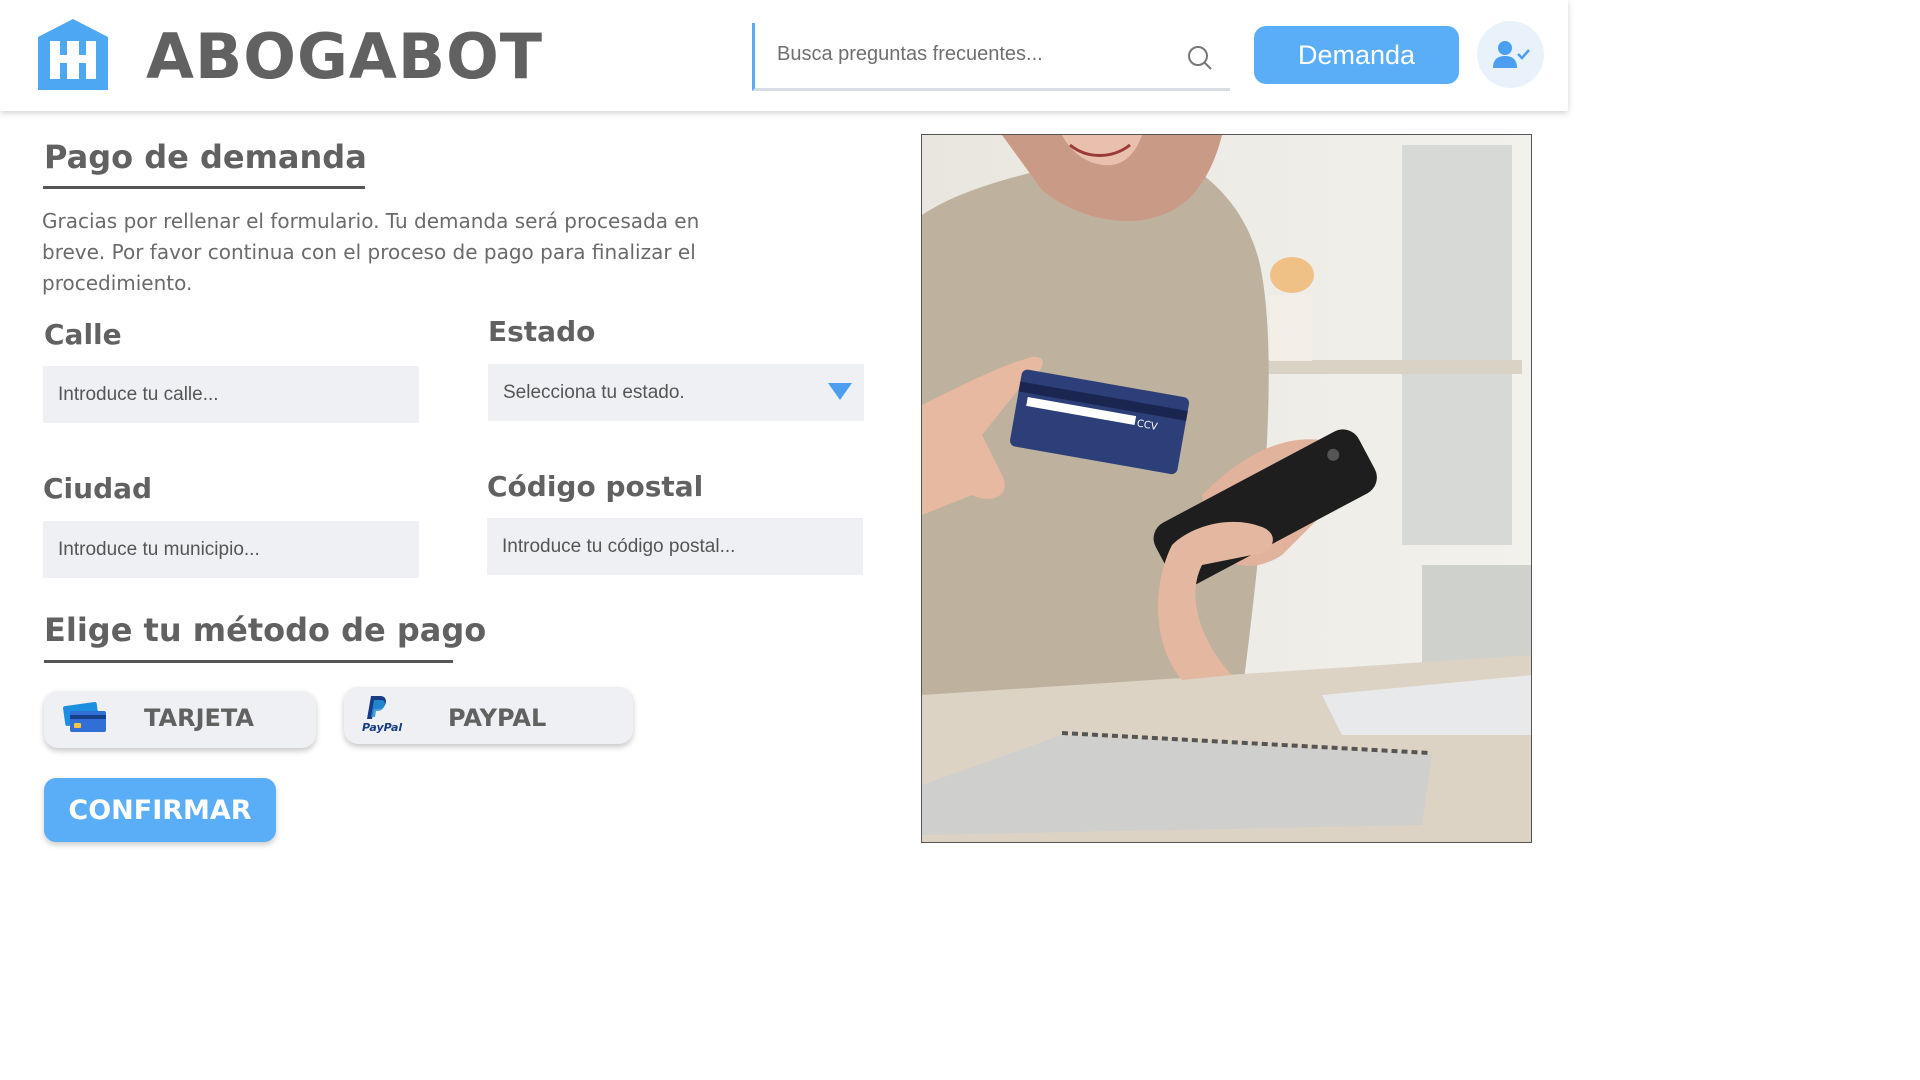  I want to click on card-payment-button: TARJETA, so click(180, 719).